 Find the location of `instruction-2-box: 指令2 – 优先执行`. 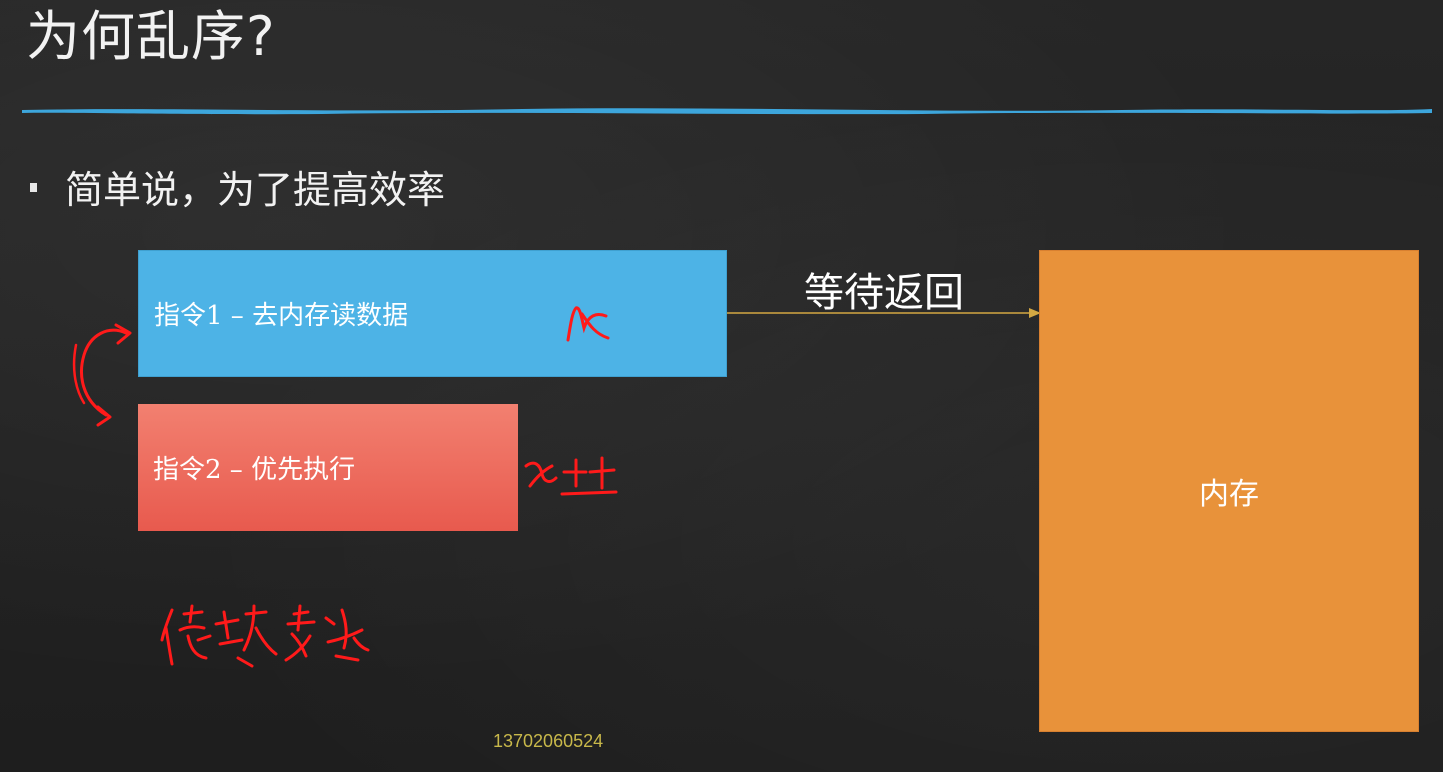

instruction-2-box: 指令2 – 优先执行 is located at coordinates (328, 467).